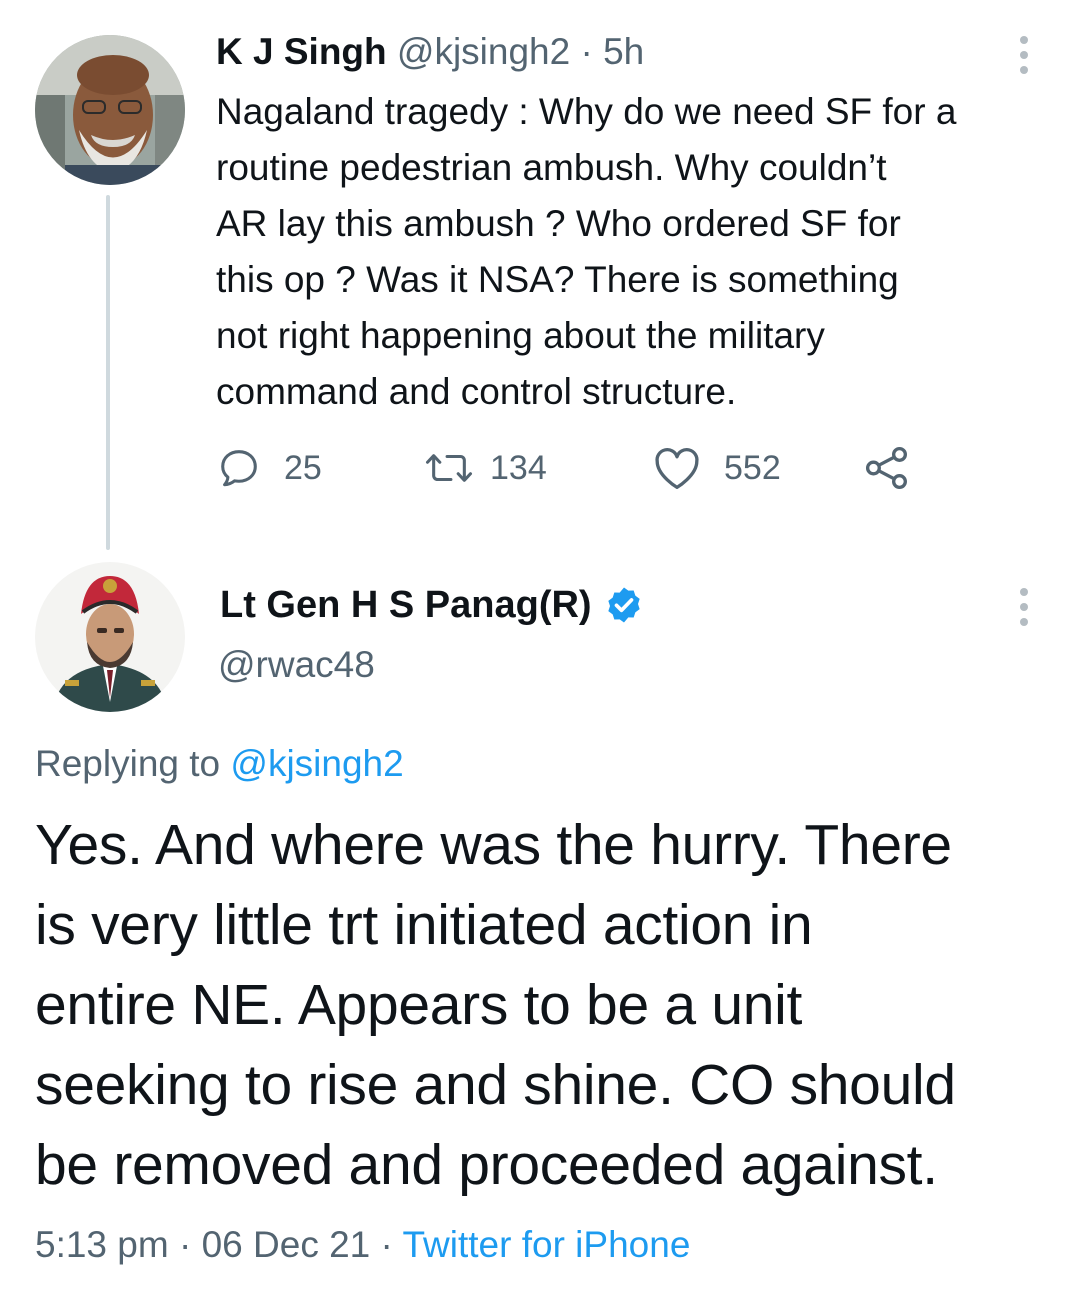 The image size is (1080, 1302). Describe the element at coordinates (576, 468) in the screenshot. I see `tweet1-action-bar: 25 134 552` at that location.